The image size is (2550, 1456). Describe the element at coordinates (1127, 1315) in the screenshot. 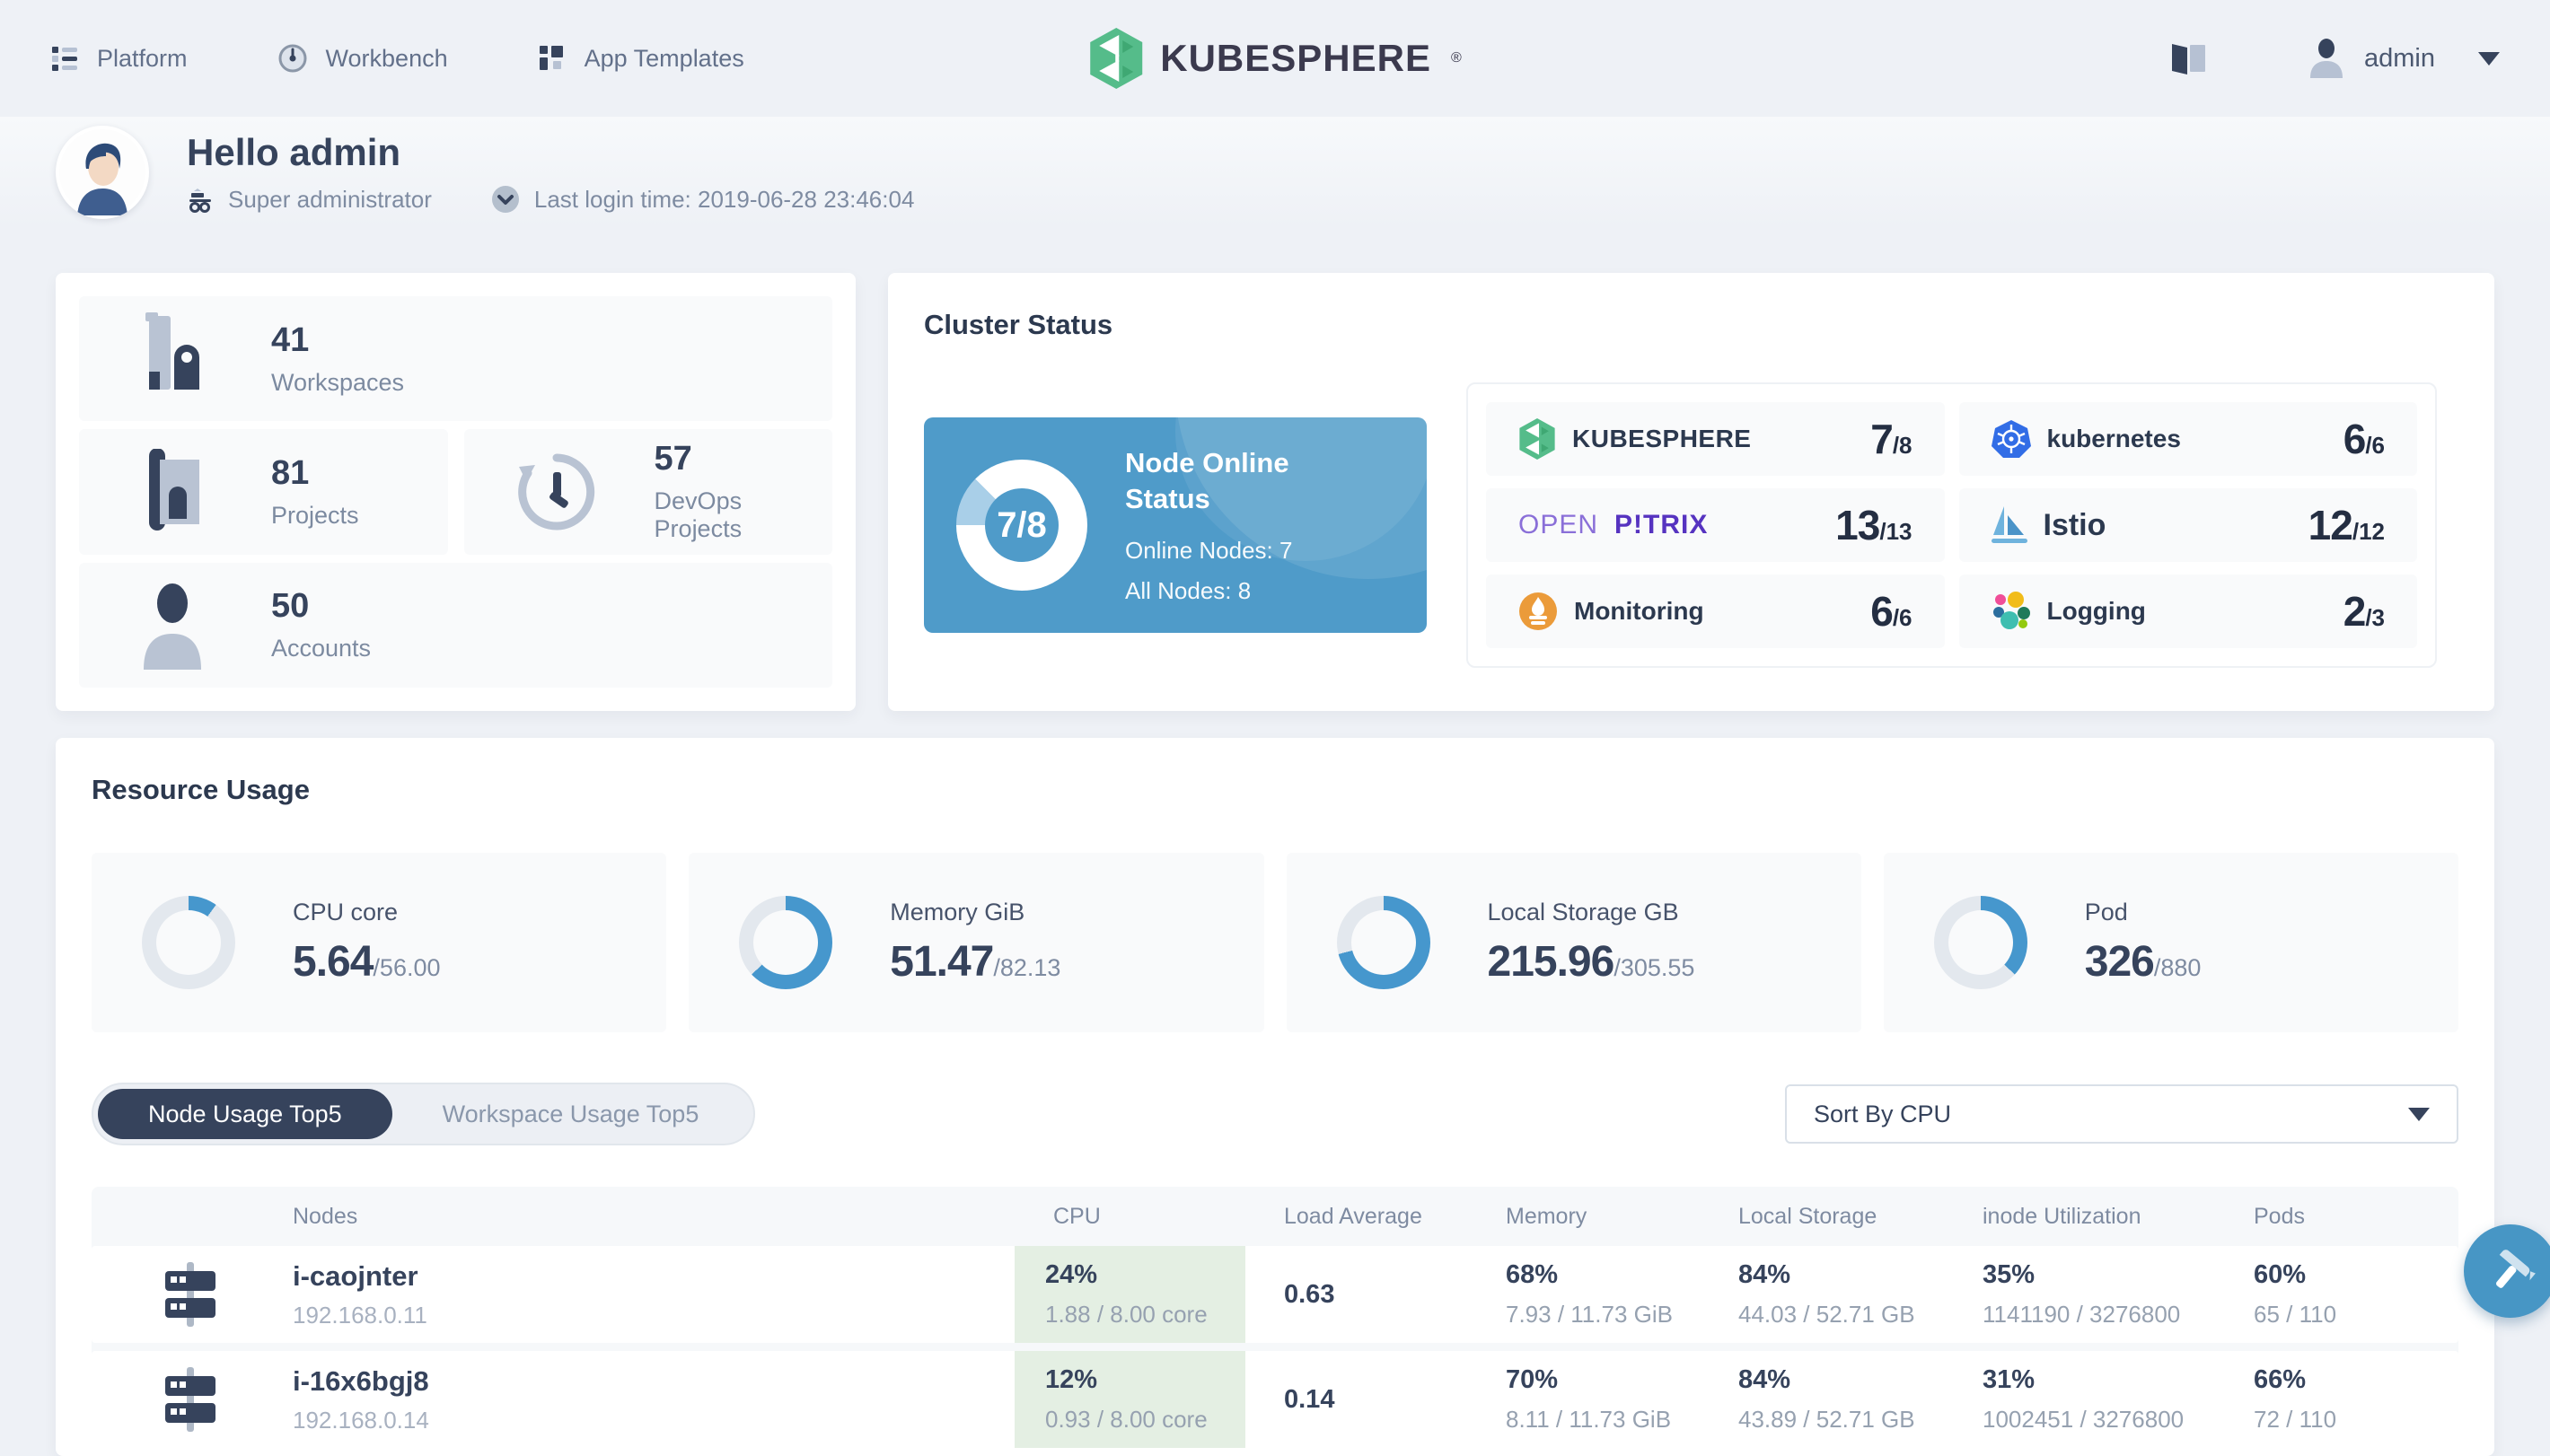

I see `cpu-detail: 1.88 / 8.00 core` at that location.